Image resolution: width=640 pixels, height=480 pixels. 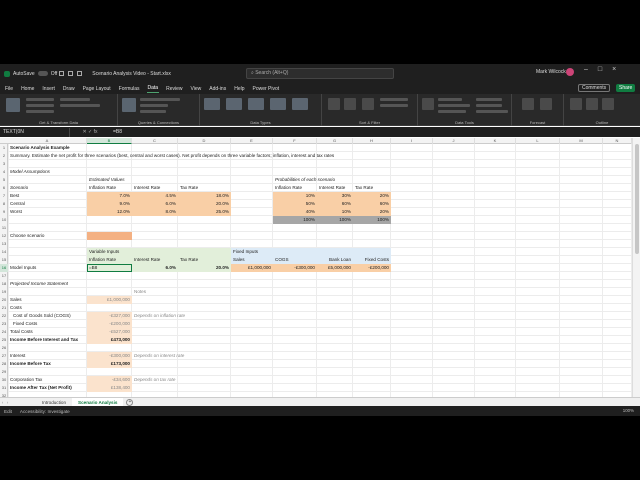 I want to click on row-header: 28, so click(x=4, y=364).